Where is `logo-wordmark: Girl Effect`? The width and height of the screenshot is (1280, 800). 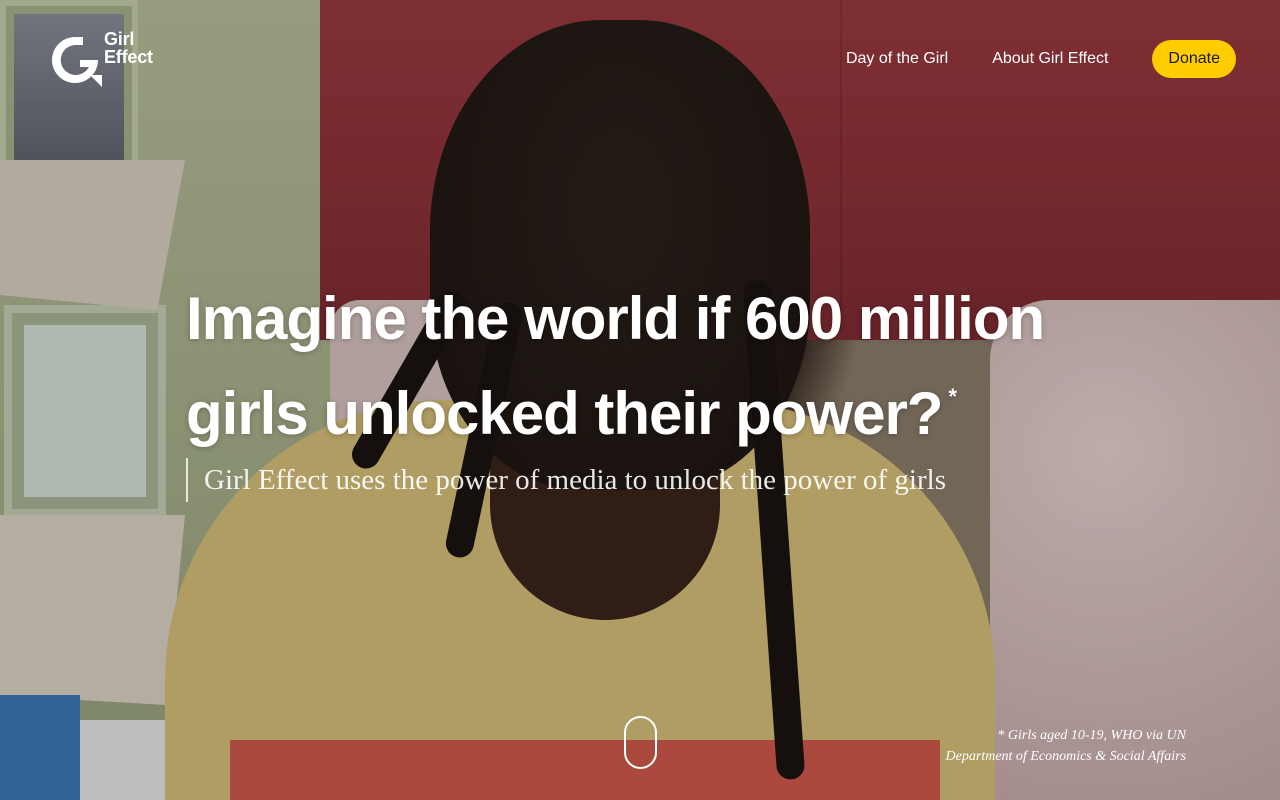 logo-wordmark: Girl Effect is located at coordinates (128, 48).